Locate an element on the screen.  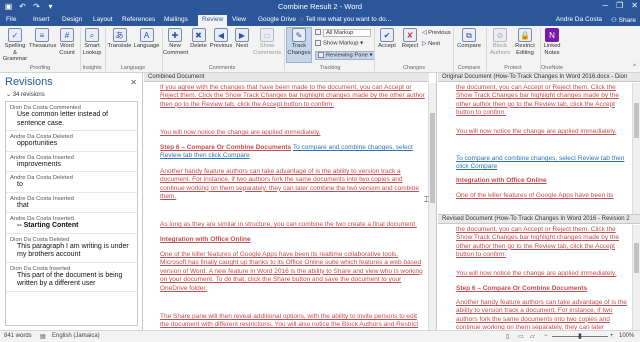
tab-design: Design is located at coordinates (72, 19).